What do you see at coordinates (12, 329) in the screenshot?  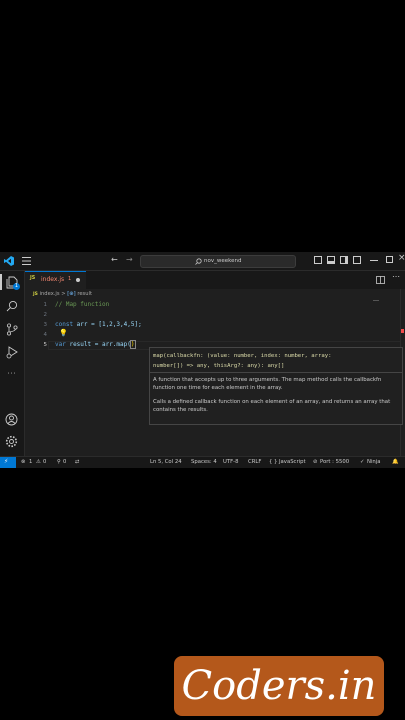 I see `source-control-icon` at bounding box center [12, 329].